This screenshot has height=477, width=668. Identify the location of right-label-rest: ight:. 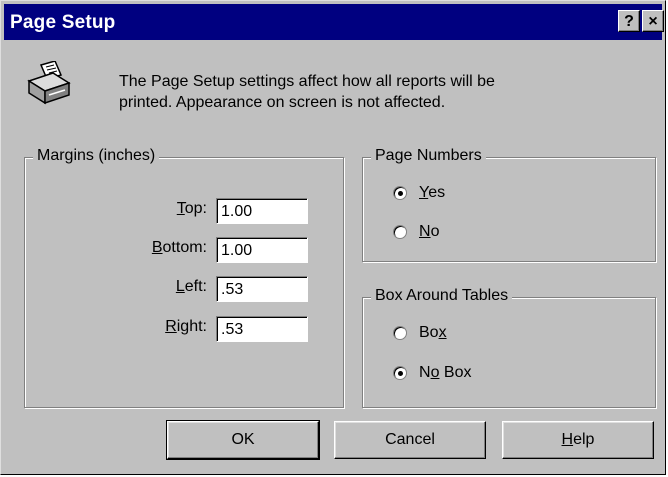
(191, 326).